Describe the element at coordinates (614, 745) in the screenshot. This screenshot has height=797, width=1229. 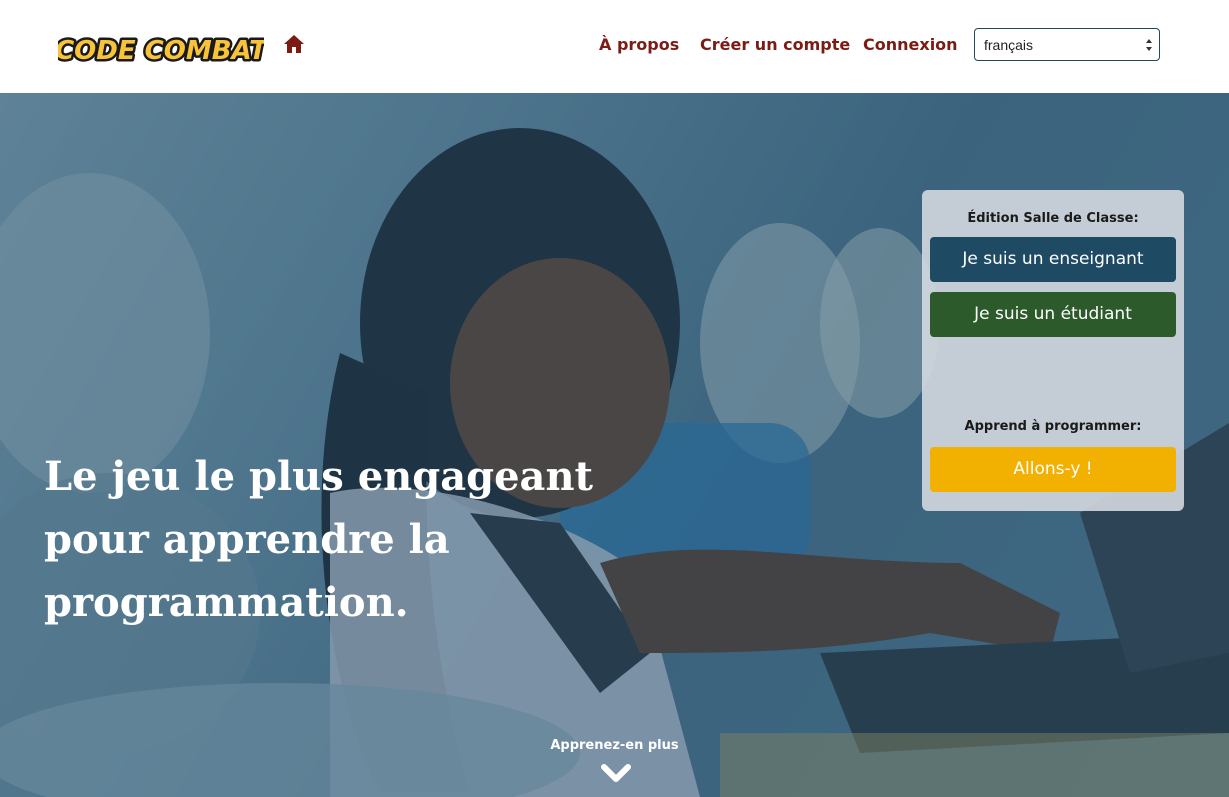
I see `learn-more-link: Apprenez-en plus` at that location.